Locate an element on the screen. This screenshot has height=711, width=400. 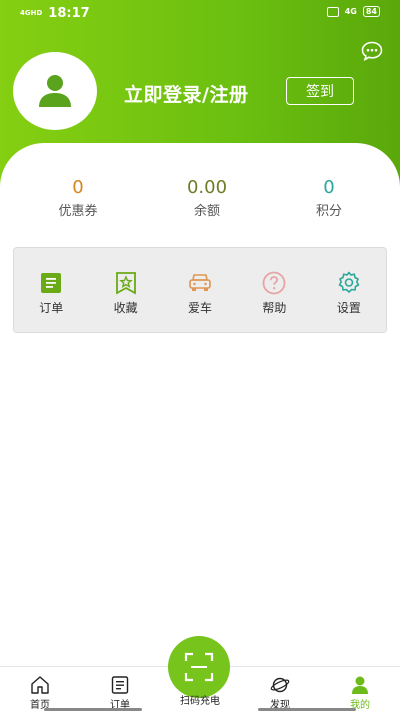
status-right: 4G 84 is located at coordinates (353, 11).